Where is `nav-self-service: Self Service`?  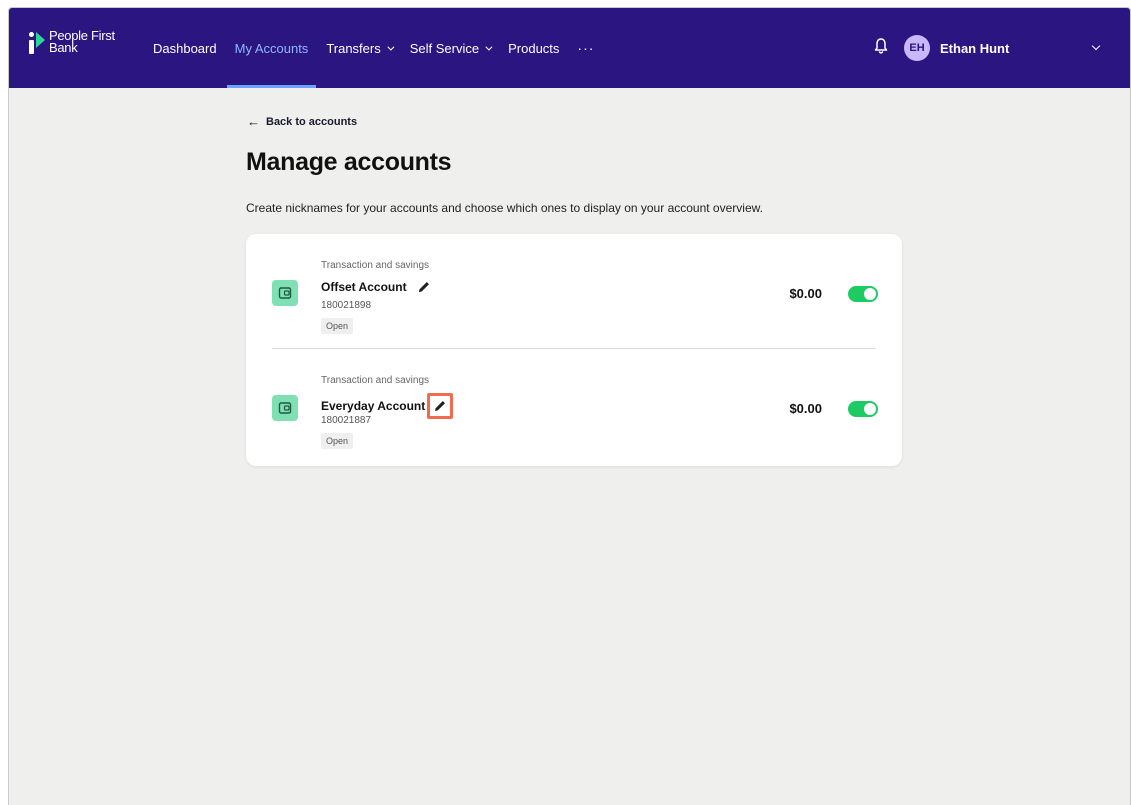 nav-self-service: Self Service is located at coordinates (451, 48).